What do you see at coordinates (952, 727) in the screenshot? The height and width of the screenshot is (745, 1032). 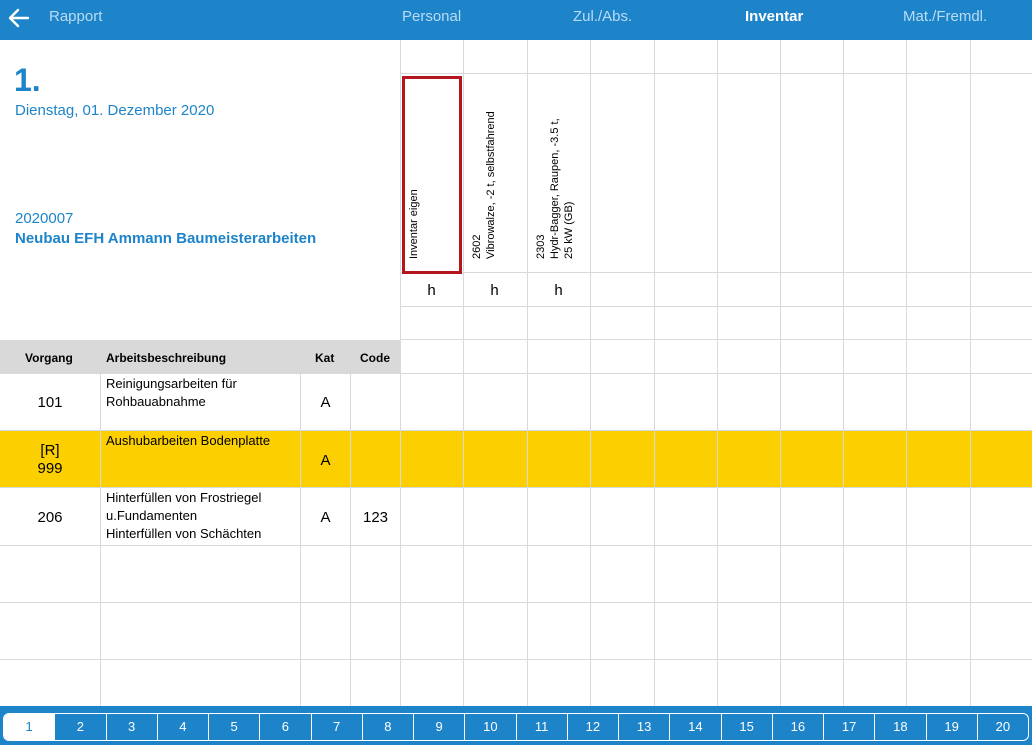 I see `page-button: 19` at bounding box center [952, 727].